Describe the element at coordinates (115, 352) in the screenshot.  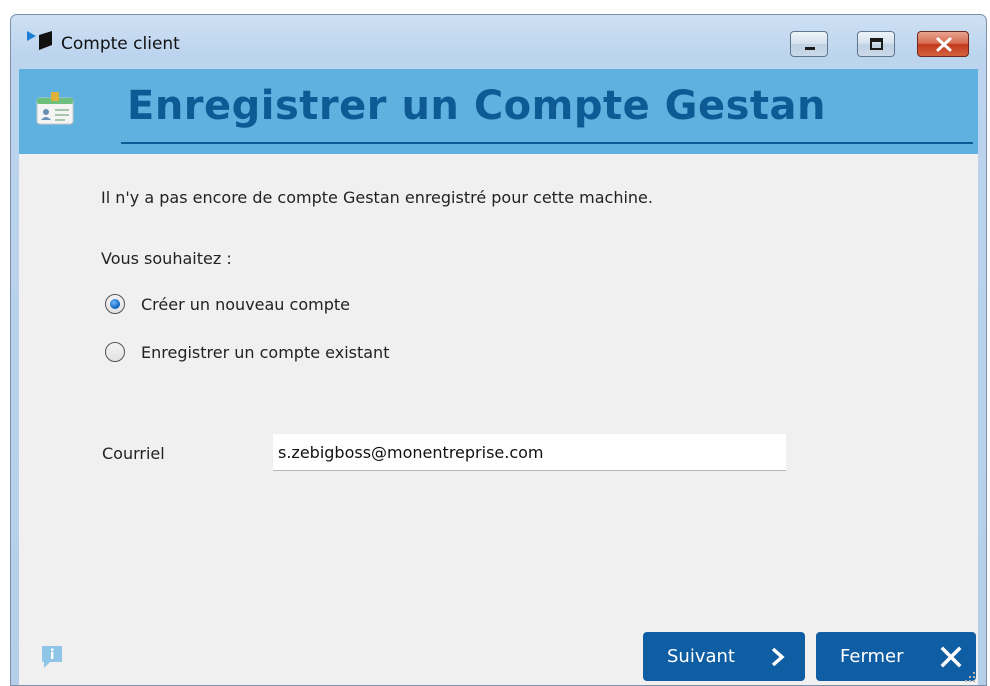
I see `radio-existing-account-indicator` at that location.